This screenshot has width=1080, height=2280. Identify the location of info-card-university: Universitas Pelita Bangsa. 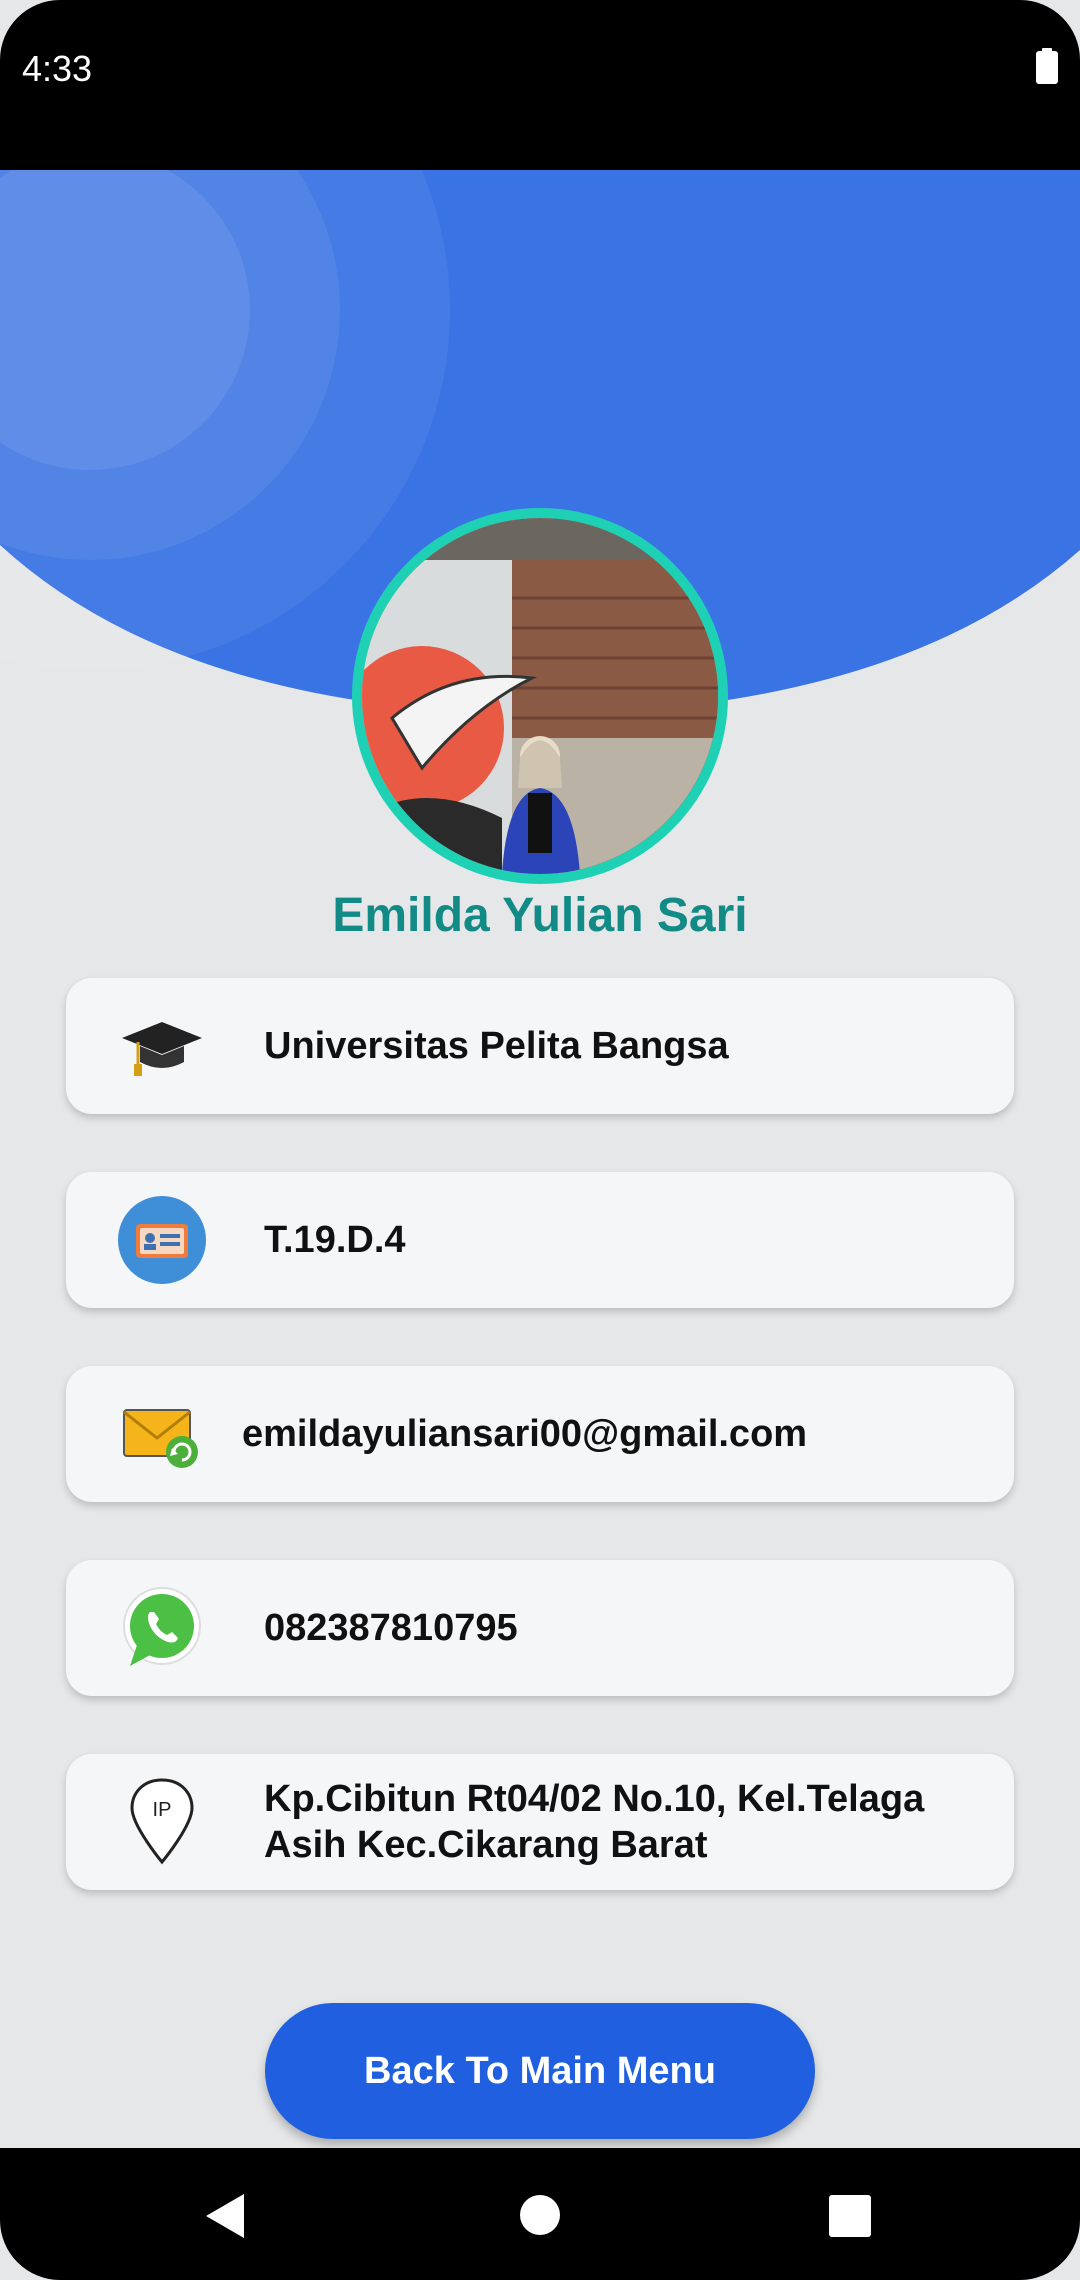
(540, 1046).